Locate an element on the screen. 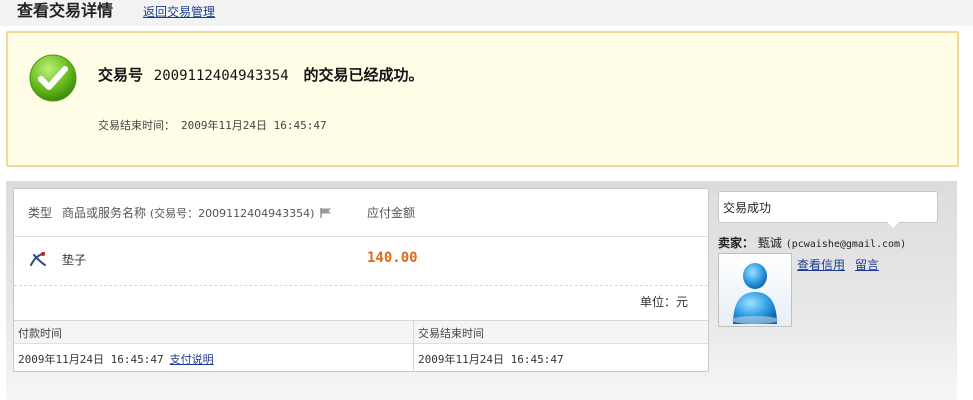 Image resolution: width=973 pixels, height=400 pixels. view-credit-link: 查看信用 is located at coordinates (821, 265).